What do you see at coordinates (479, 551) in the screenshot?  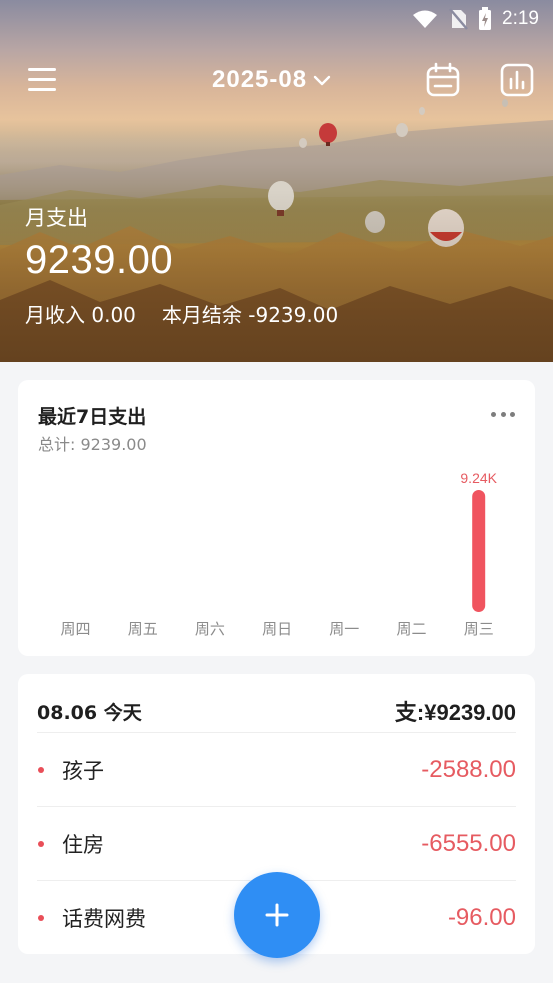 I see `chart-bar` at bounding box center [479, 551].